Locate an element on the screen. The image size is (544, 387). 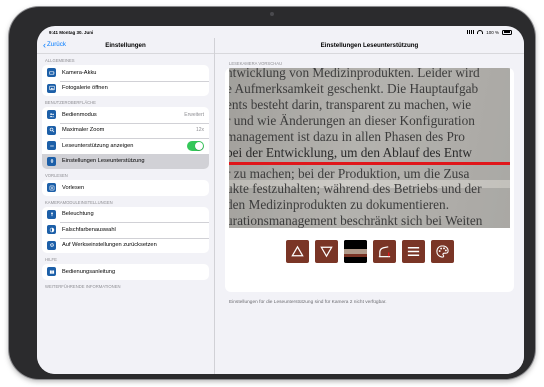
palette-button is located at coordinates (442, 251).